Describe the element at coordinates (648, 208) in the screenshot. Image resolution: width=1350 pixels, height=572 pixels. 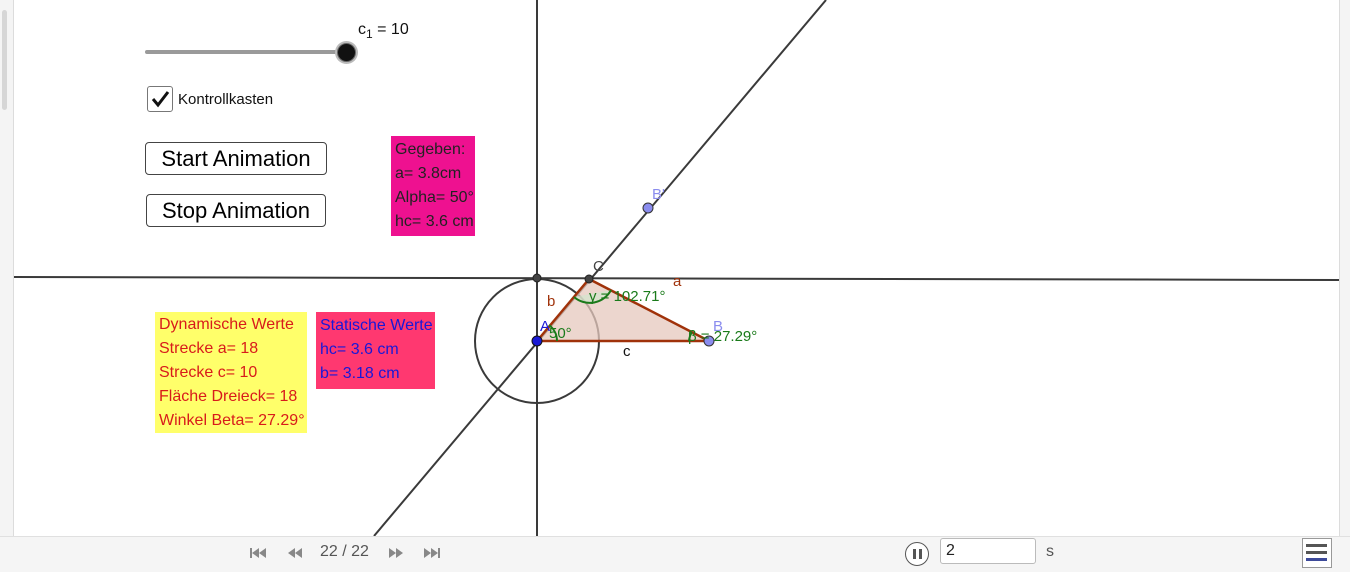
I see `point-b-prime` at that location.